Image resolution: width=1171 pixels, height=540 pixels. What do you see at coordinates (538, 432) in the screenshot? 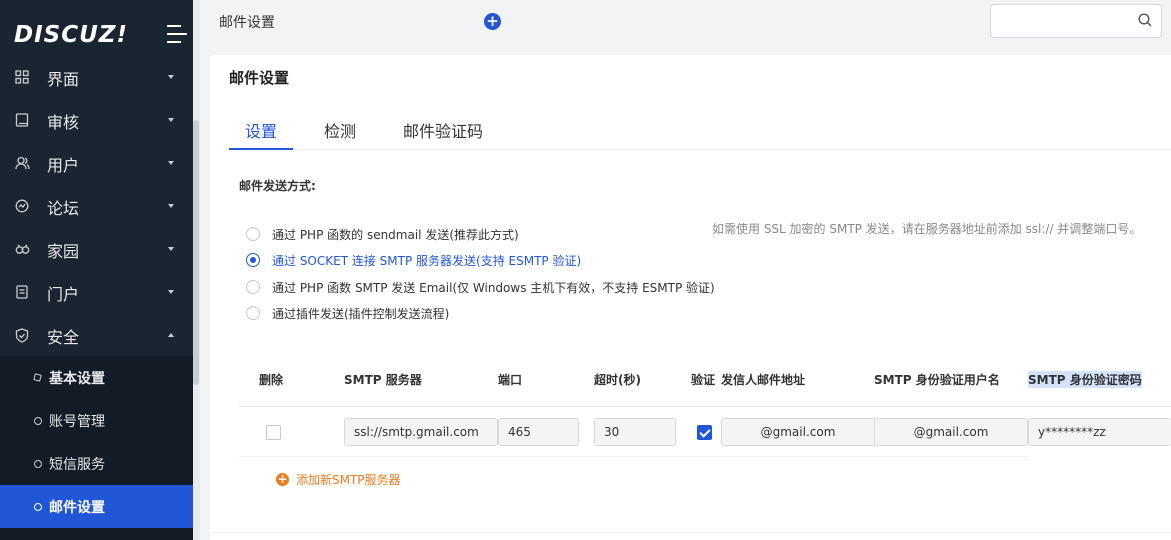
I see `port-input` at bounding box center [538, 432].